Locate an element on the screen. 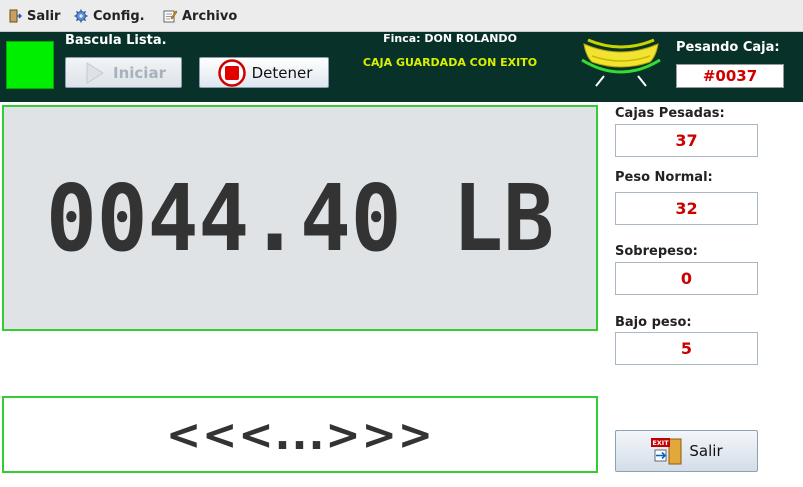  menu-archivo-label: Archivo is located at coordinates (210, 16).